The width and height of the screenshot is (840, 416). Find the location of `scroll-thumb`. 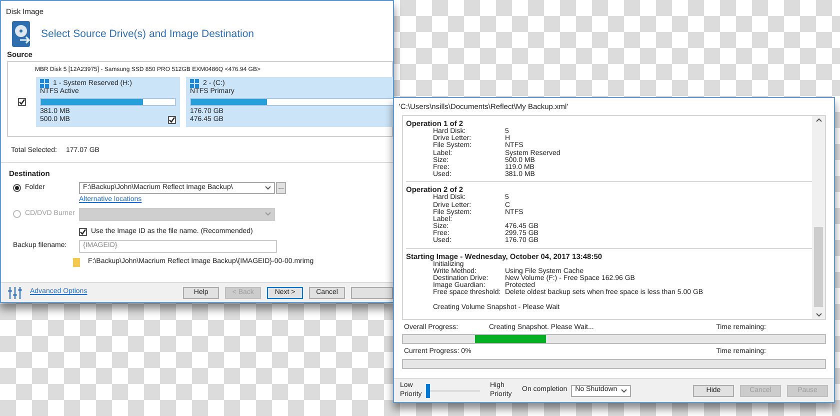

scroll-thumb is located at coordinates (818, 267).